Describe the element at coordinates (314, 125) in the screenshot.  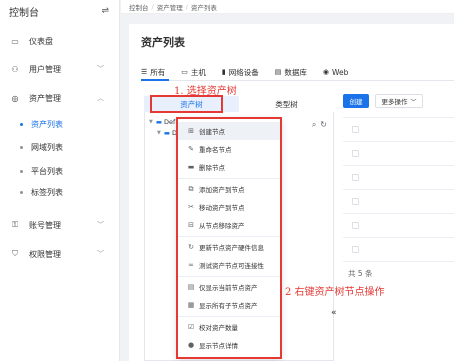
I see `search-icon: ⌕` at that location.